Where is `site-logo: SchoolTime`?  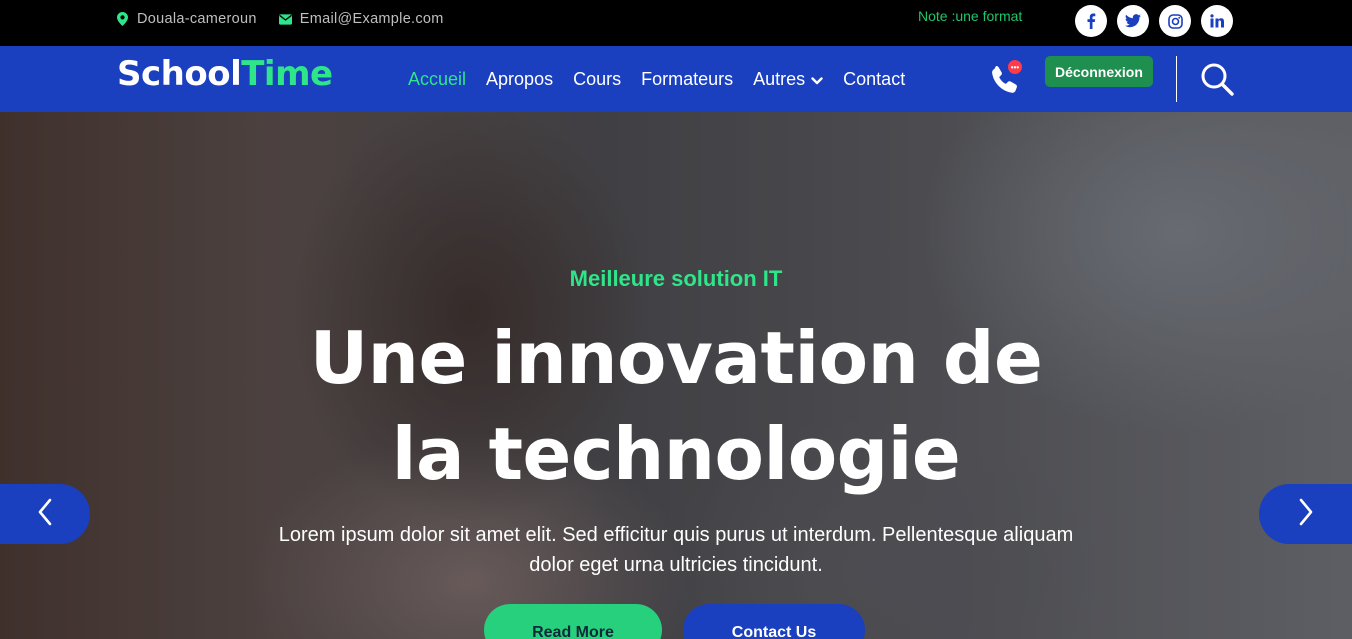 site-logo: SchoolTime is located at coordinates (225, 74).